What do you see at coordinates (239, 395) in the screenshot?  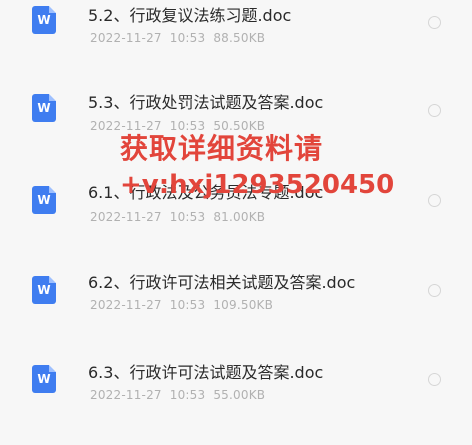 I see `file-size: 55.00KB` at bounding box center [239, 395].